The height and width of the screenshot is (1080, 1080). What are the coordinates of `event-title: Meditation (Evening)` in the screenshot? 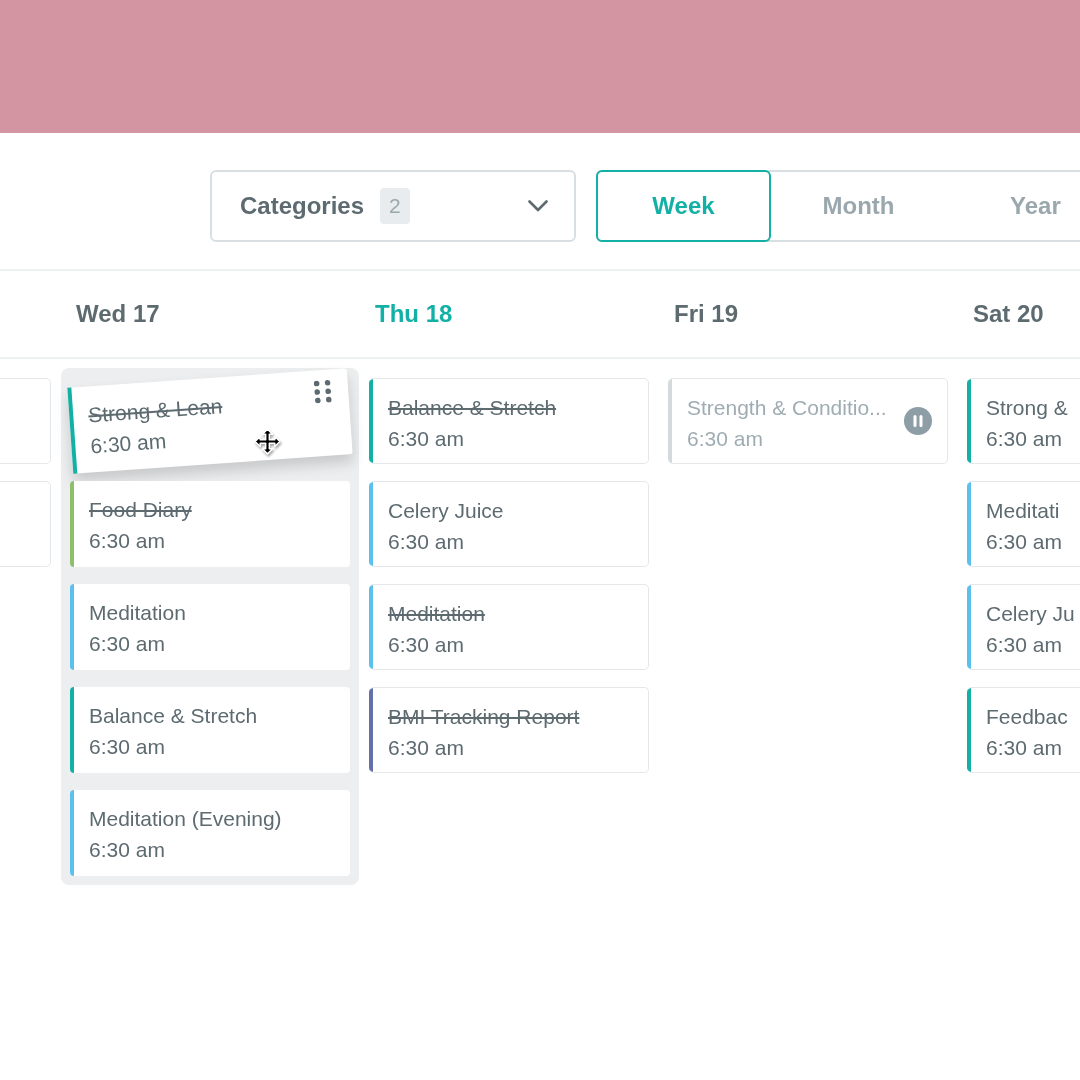 It's located at (185, 819).